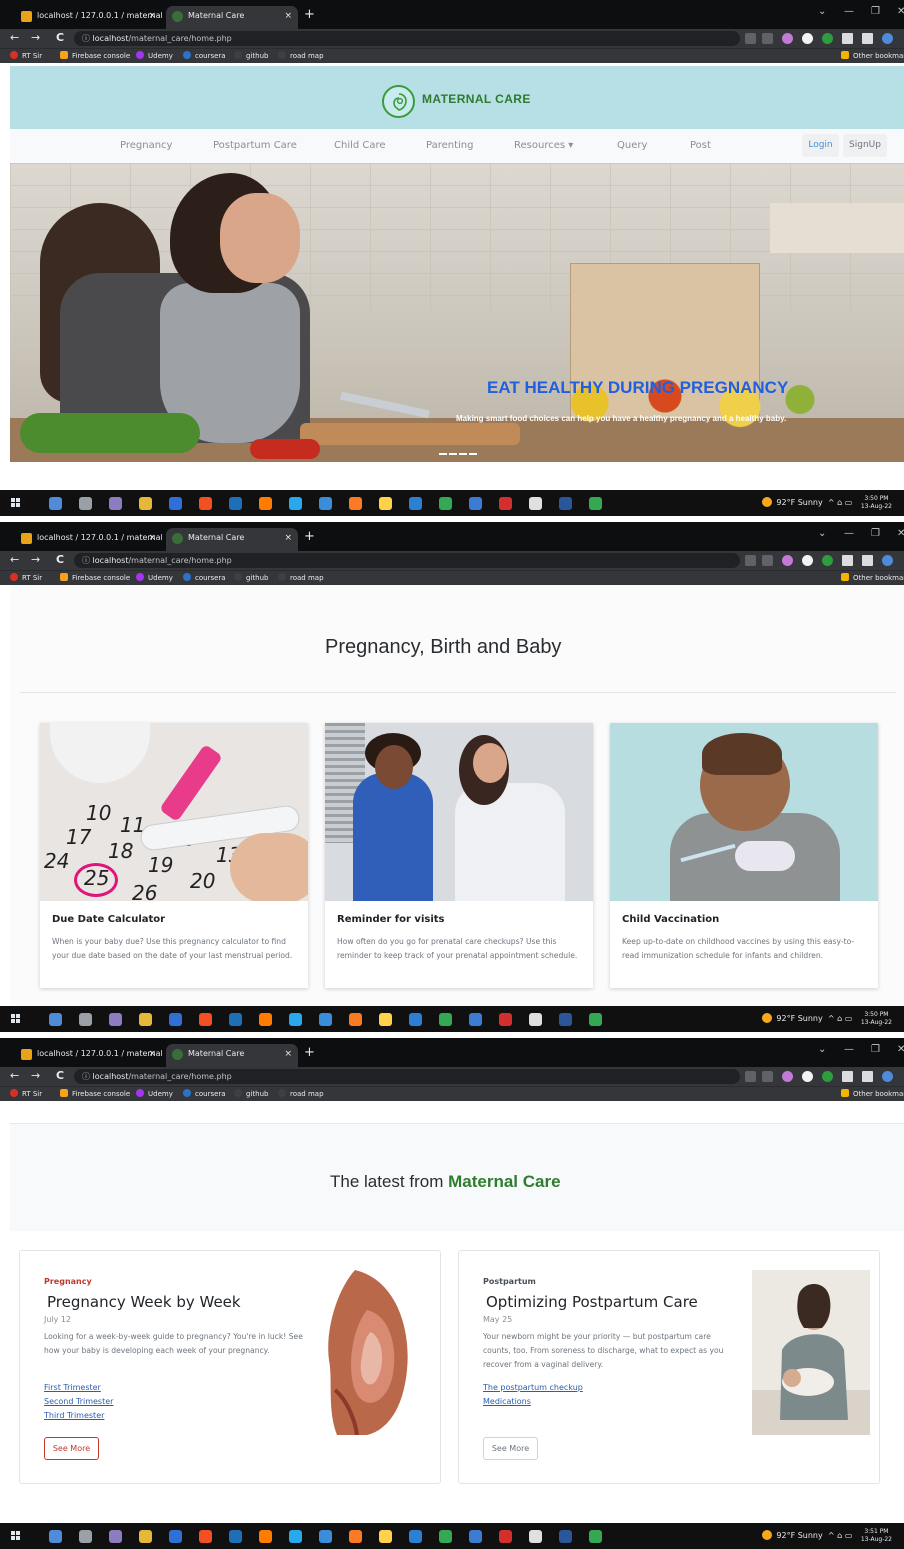  Describe the element at coordinates (398, 101) in the screenshot. I see `maternal-care-logo-icon` at that location.